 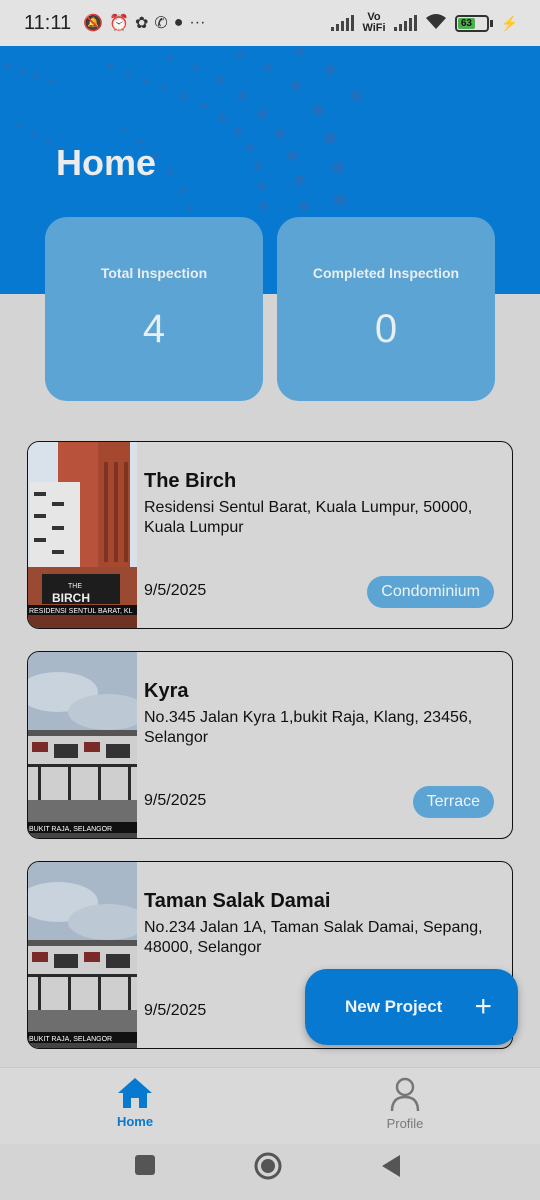 I want to click on project-name: Kyra, so click(x=166, y=691).